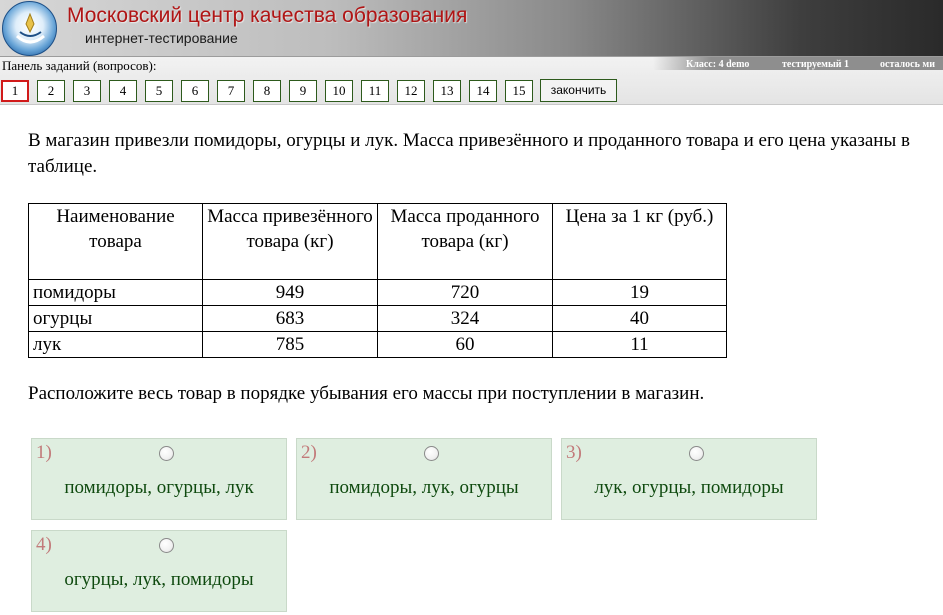  What do you see at coordinates (816, 64) in the screenshot?
I see `tested-info: тестируемый 1` at bounding box center [816, 64].